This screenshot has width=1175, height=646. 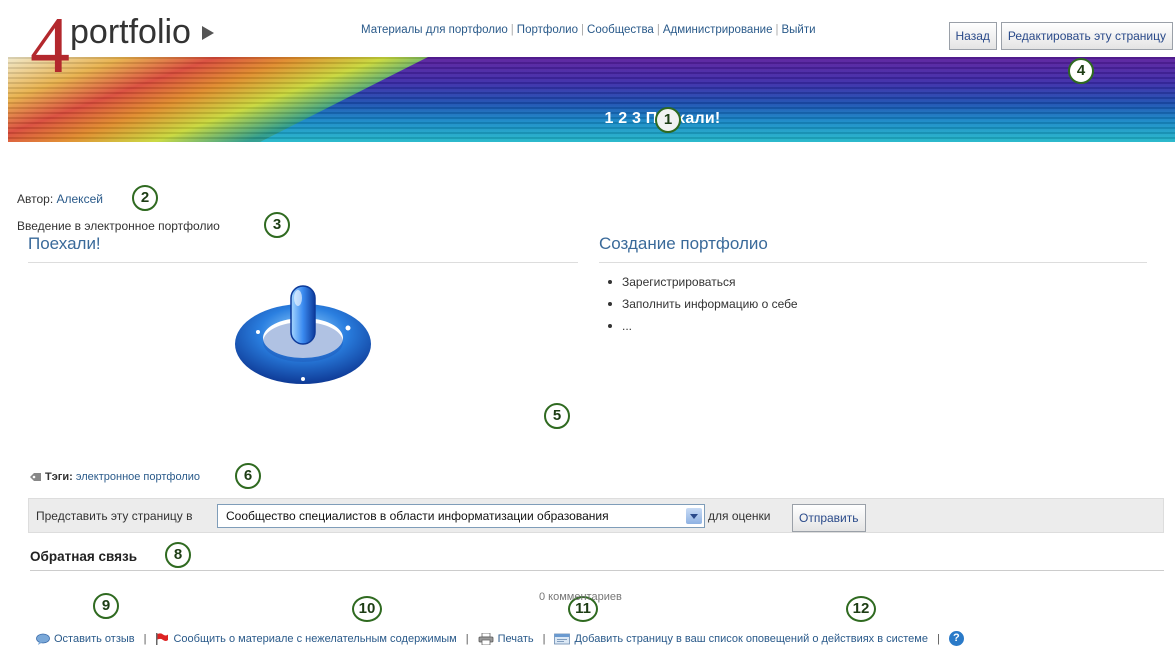 I want to click on right-block-divider, so click(x=873, y=262).